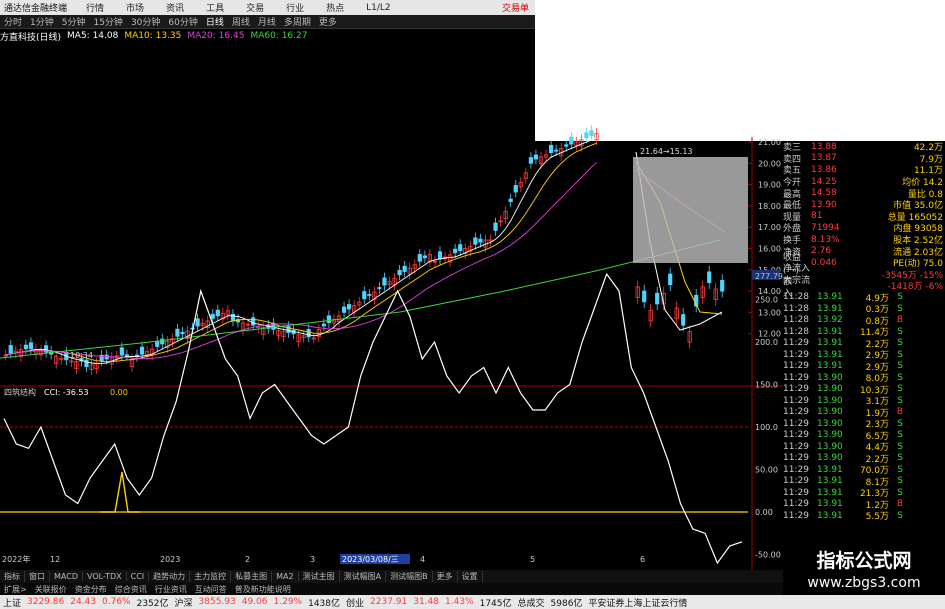  What do you see at coordinates (107, 21) in the screenshot?
I see `period-item: 15分钟` at bounding box center [107, 21].